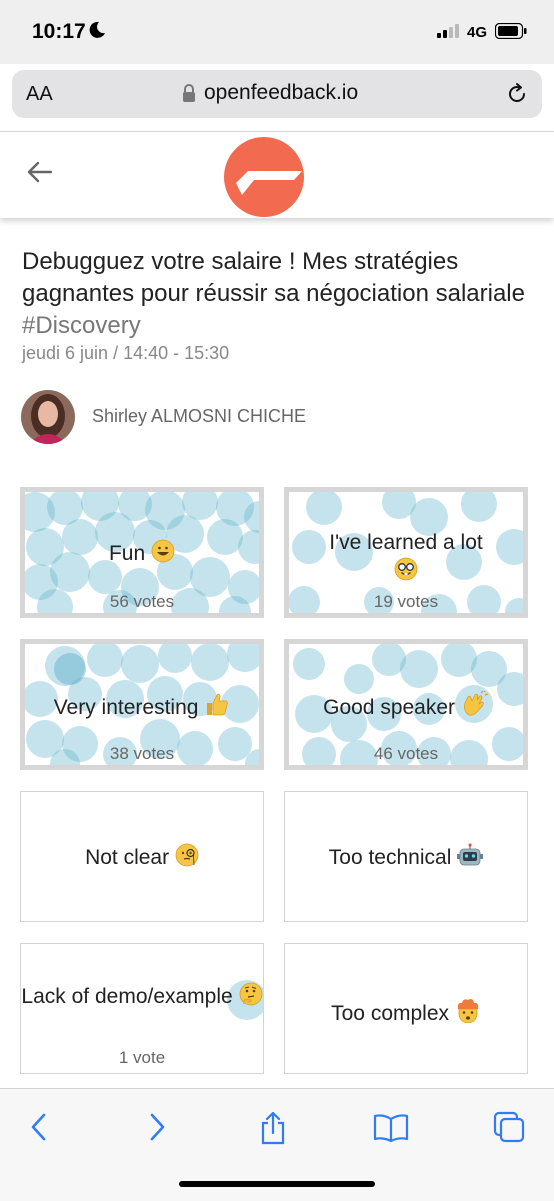 Image resolution: width=554 pixels, height=1201 pixels. Describe the element at coordinates (59, 31) in the screenshot. I see `clock: 10:17` at that location.